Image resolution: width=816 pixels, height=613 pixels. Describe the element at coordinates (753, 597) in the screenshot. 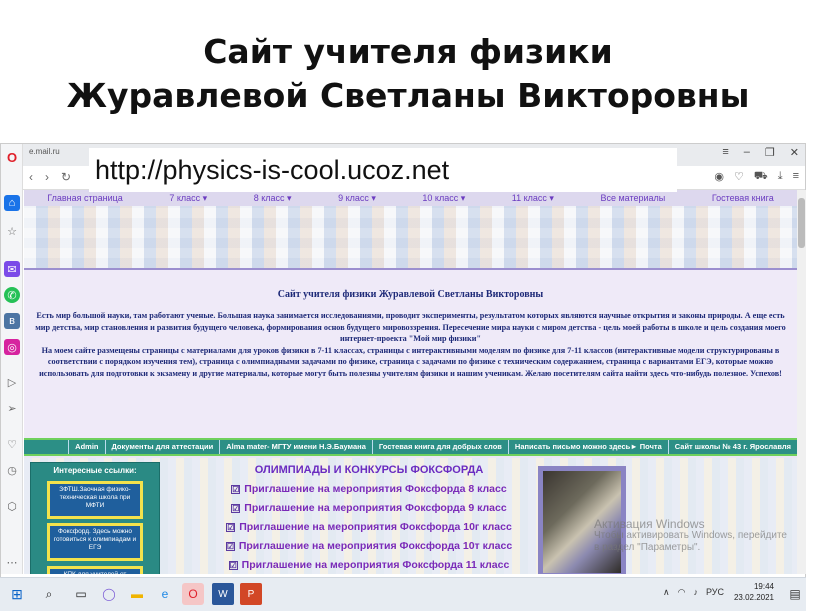

I see `clock-date: 23.02.2021` at that location.